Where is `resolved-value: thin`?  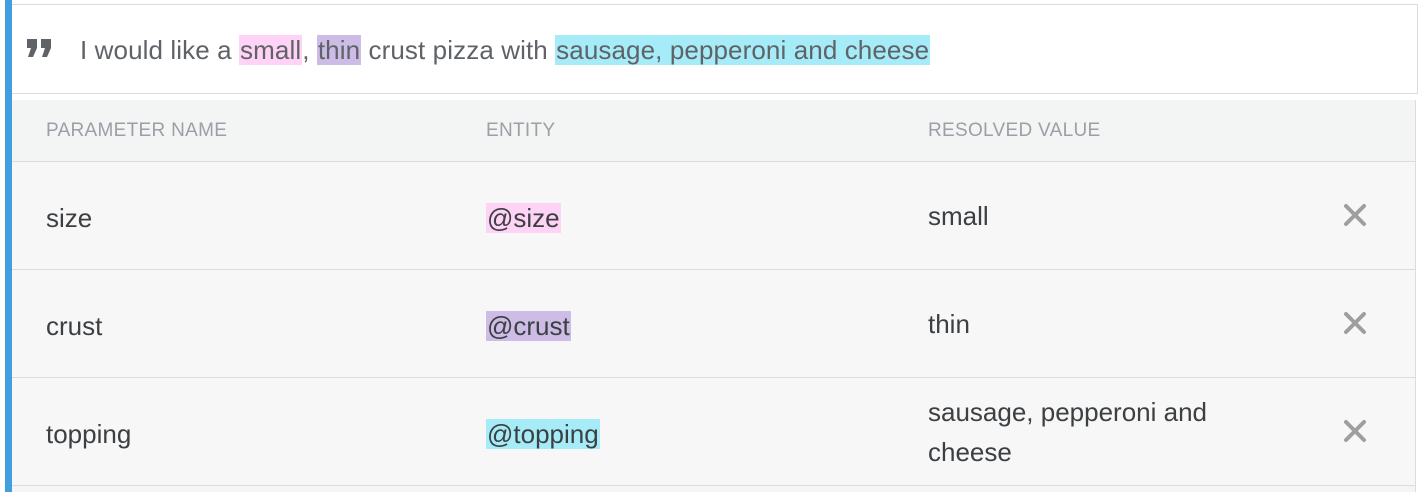 resolved-value: thin is located at coordinates (1098, 324).